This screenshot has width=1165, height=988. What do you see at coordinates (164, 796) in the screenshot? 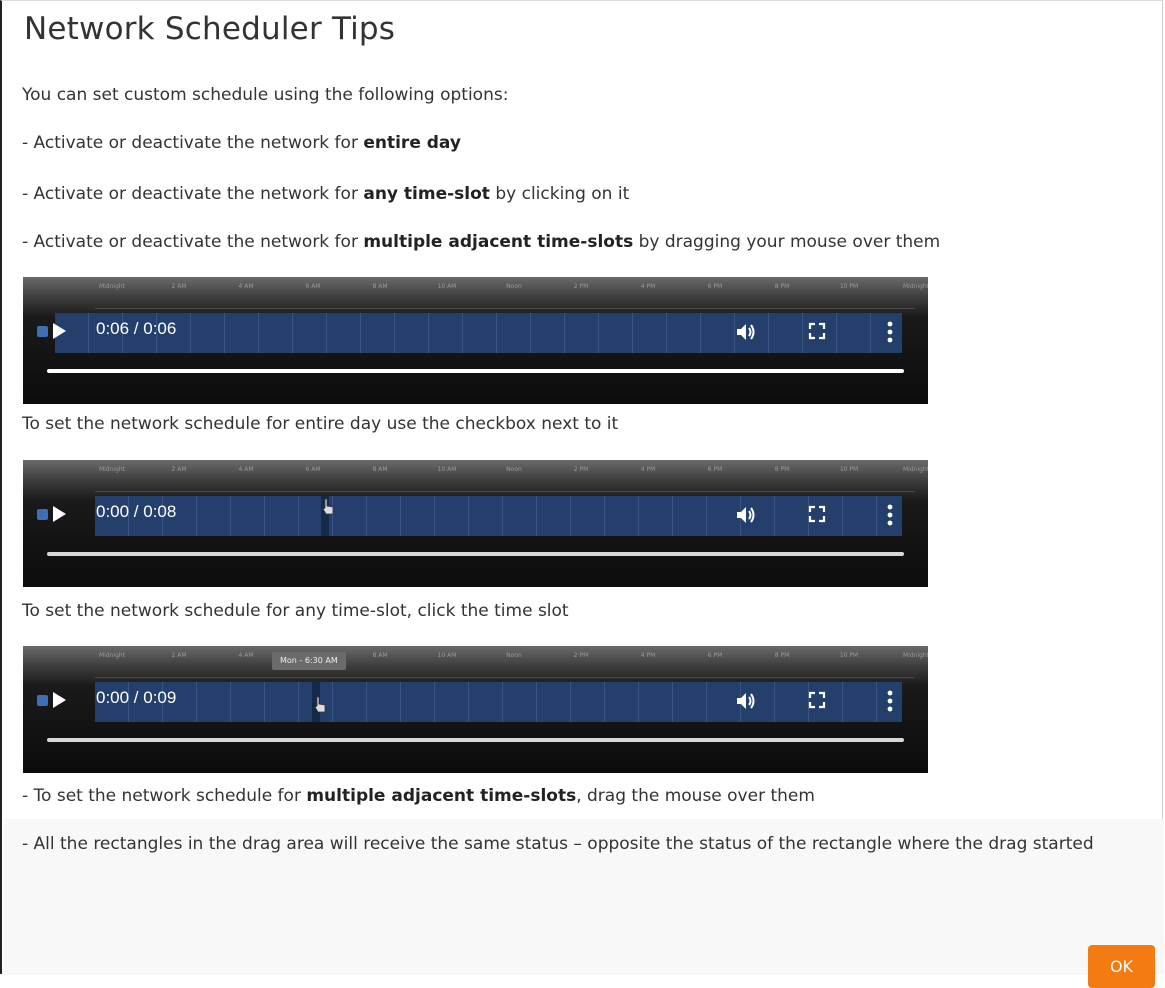
I see `drag-note-prefix: - To set the network schedule for` at bounding box center [164, 796].